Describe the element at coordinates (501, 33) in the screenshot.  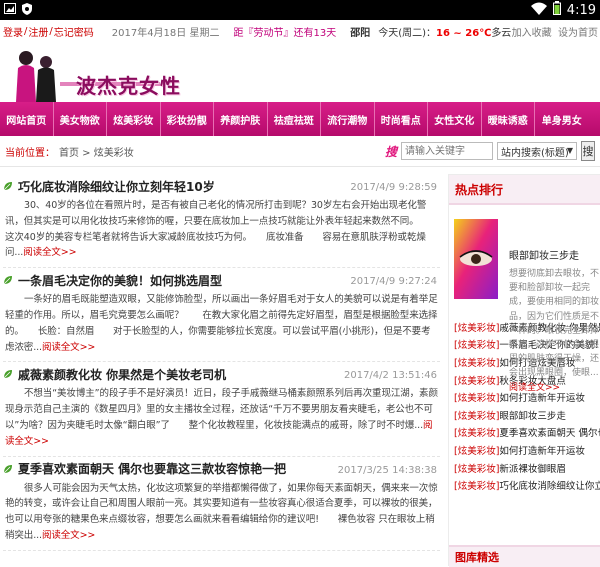
I see `weather-desc: 多云` at that location.